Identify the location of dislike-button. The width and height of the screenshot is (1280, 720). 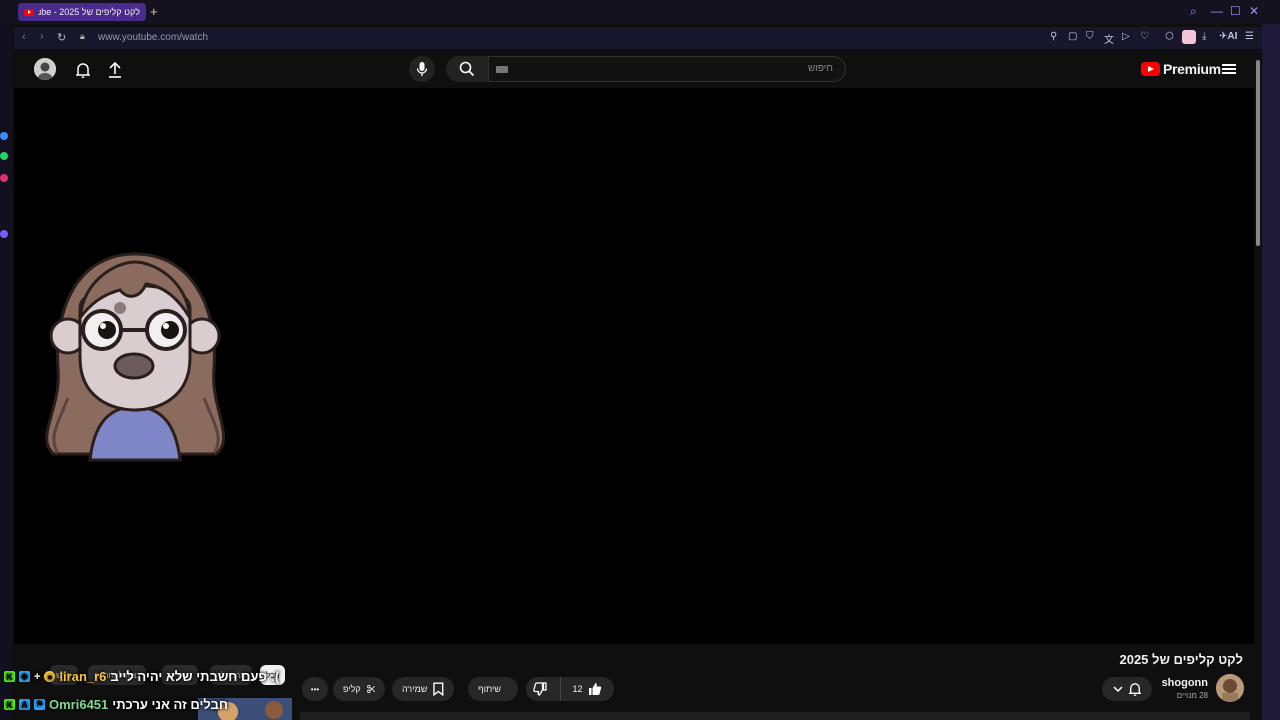
(540, 689).